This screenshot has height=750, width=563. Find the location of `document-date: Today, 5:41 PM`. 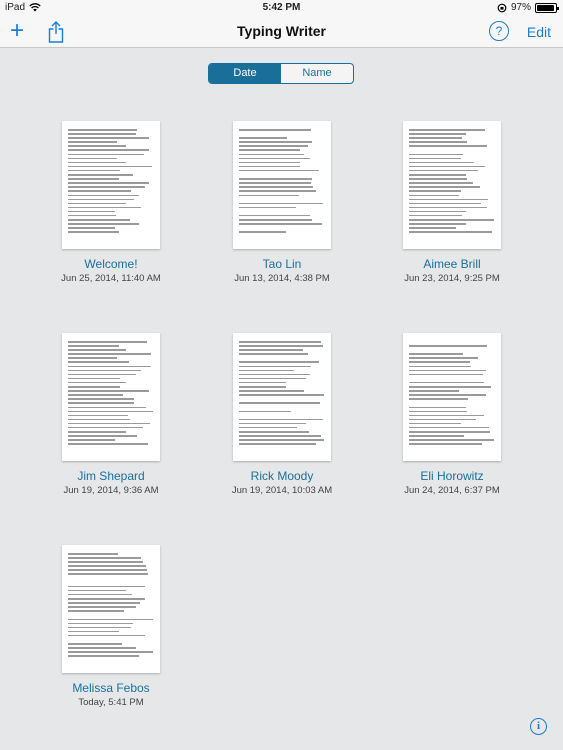

document-date: Today, 5:41 PM is located at coordinates (111, 702).